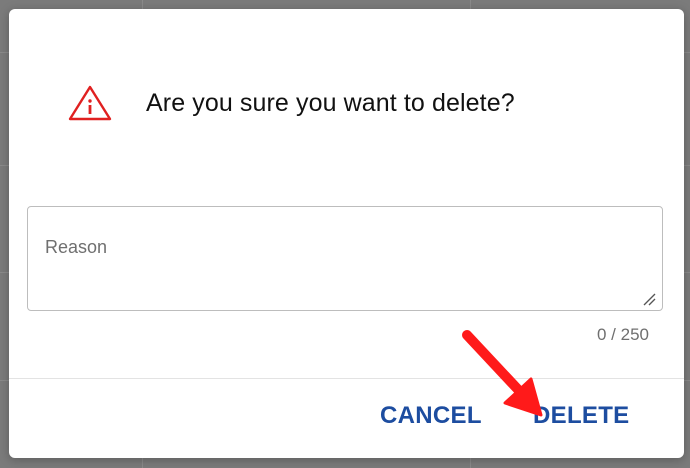 The image size is (690, 468). Describe the element at coordinates (90, 103) in the screenshot. I see `warning-triangle-icon` at that location.